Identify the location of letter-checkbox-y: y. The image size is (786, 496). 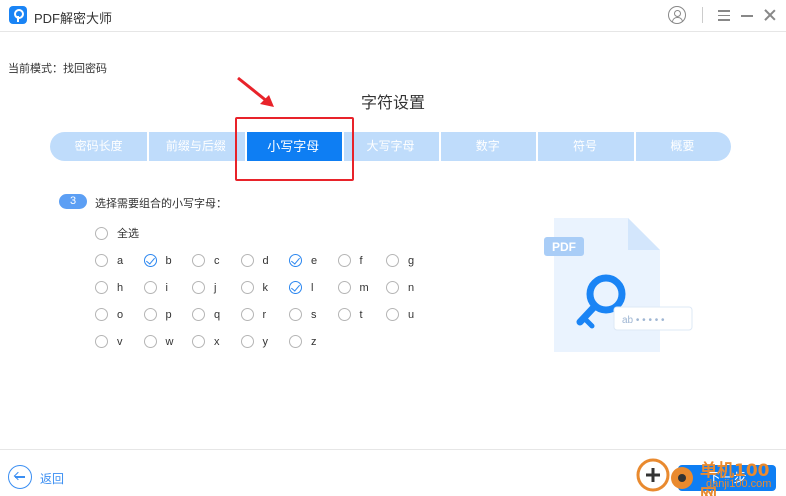
(254, 341).